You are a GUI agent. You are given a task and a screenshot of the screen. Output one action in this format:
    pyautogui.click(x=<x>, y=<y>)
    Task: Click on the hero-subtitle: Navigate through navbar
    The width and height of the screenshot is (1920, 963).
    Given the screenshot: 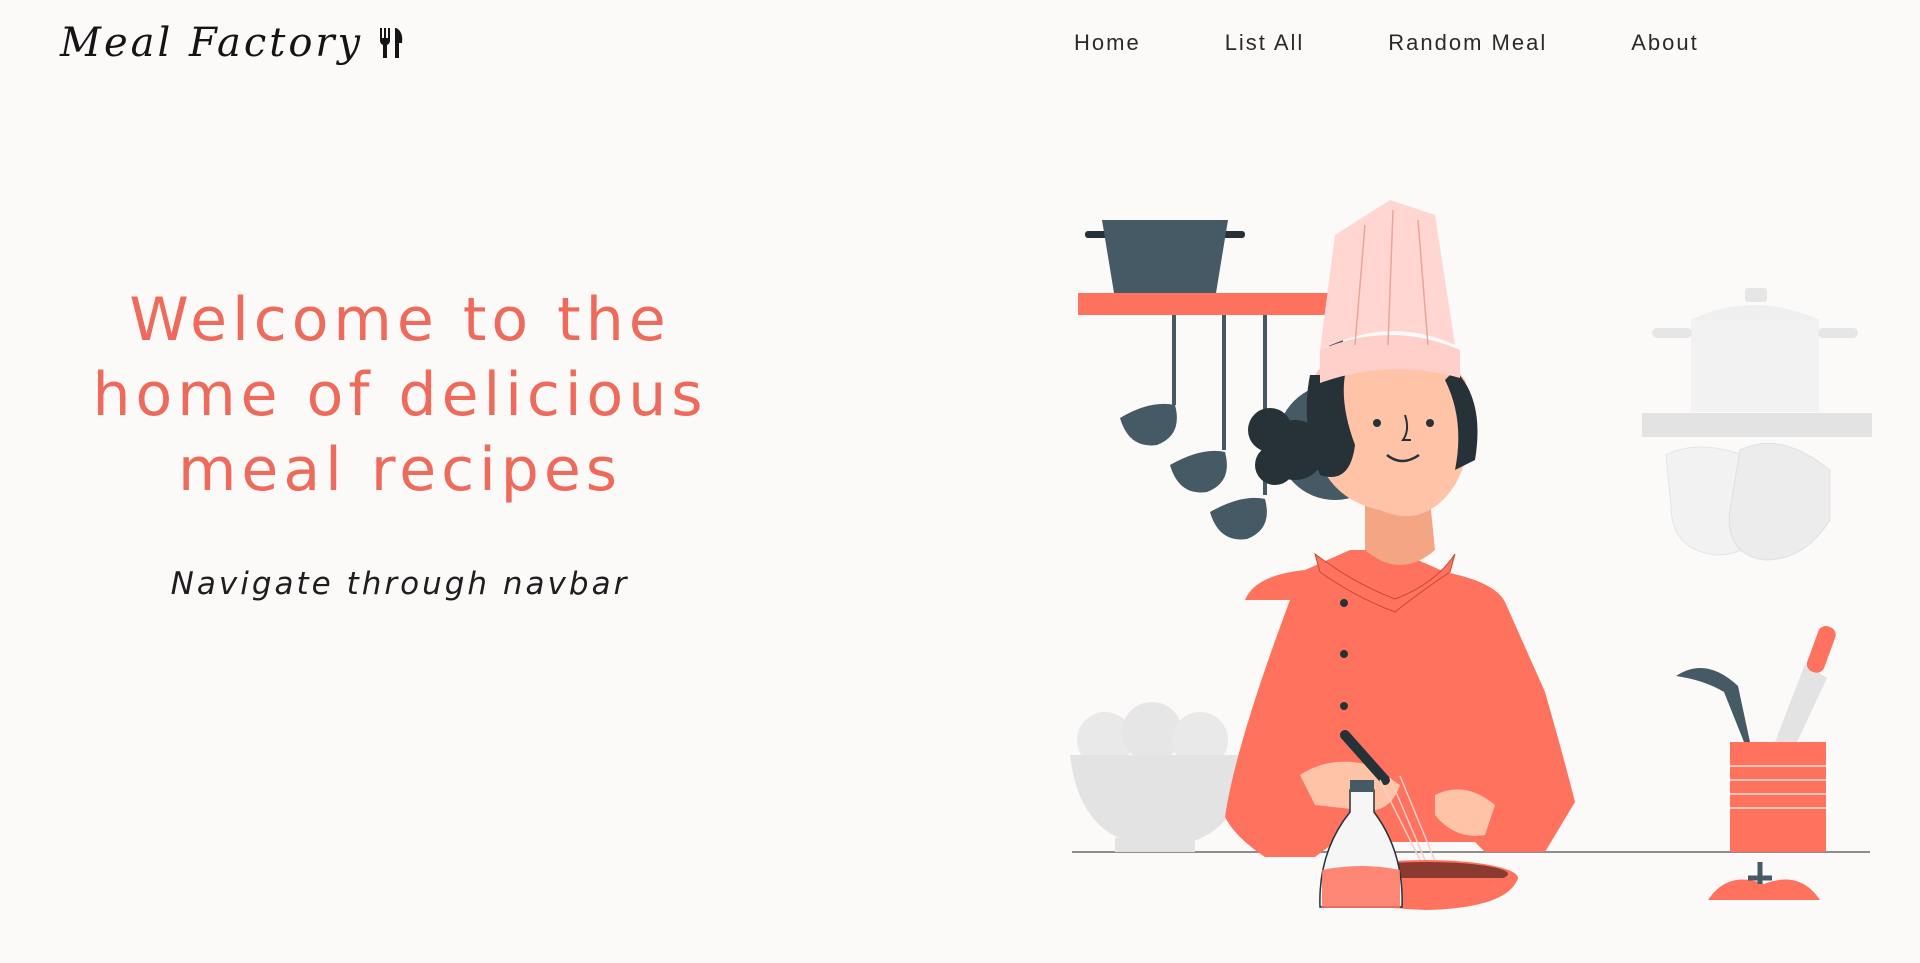 What is the action you would take?
    pyautogui.click(x=400, y=584)
    